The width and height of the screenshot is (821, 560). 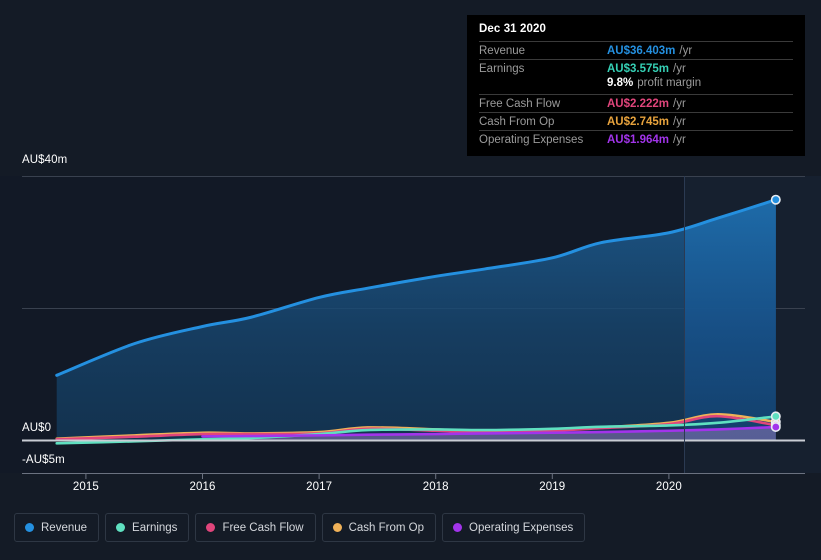 I want to click on legend-item-operating-expenses: Operating Expenses, so click(x=514, y=527).